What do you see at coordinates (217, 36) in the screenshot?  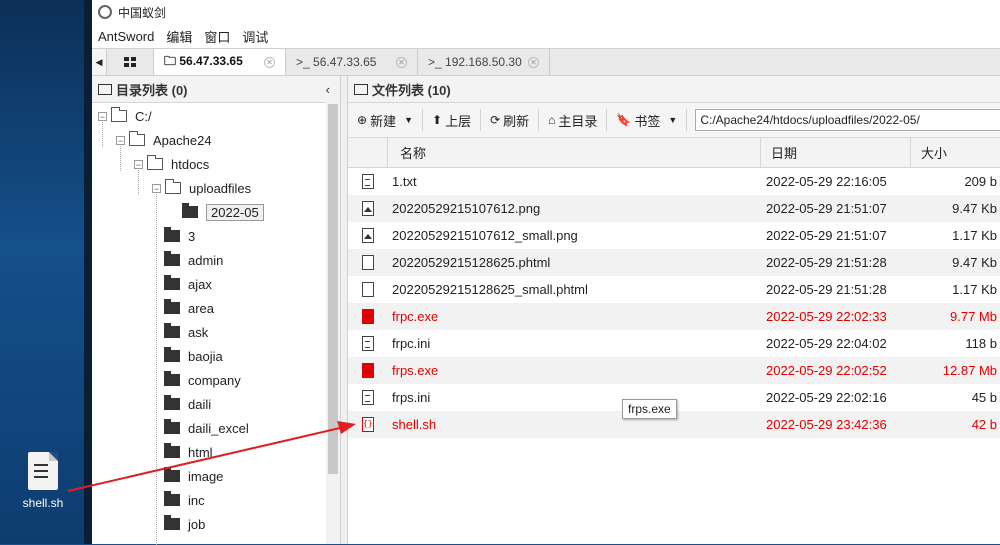 I see `menu-window: 窗口` at bounding box center [217, 36].